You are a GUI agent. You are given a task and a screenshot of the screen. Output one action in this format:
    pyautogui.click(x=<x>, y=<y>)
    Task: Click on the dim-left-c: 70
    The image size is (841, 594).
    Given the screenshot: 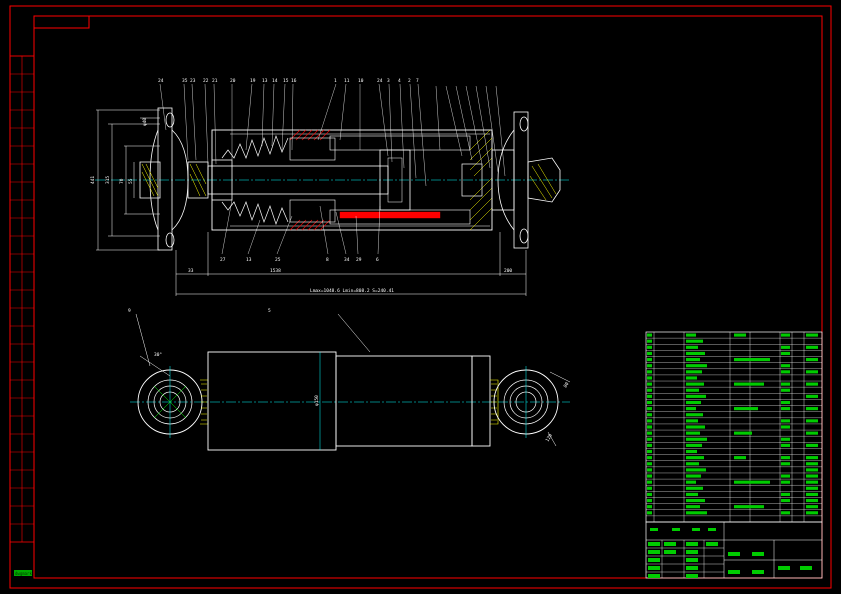 What is the action you would take?
    pyautogui.click(x=122, y=181)
    